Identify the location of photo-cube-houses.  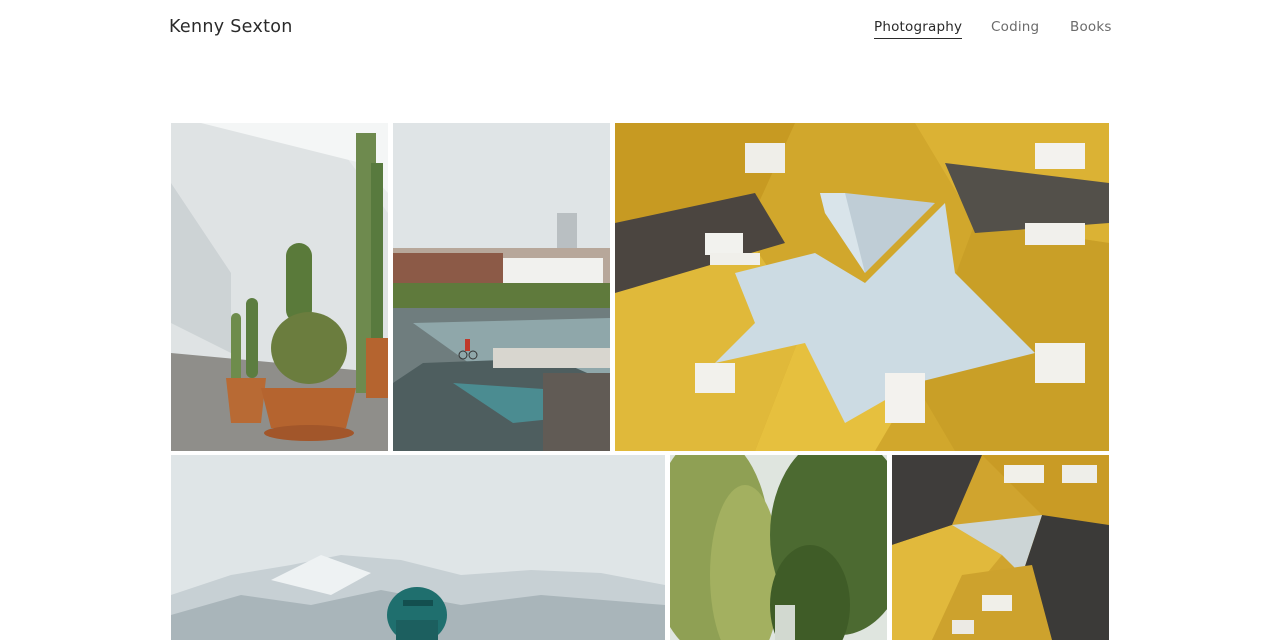
(1000, 547).